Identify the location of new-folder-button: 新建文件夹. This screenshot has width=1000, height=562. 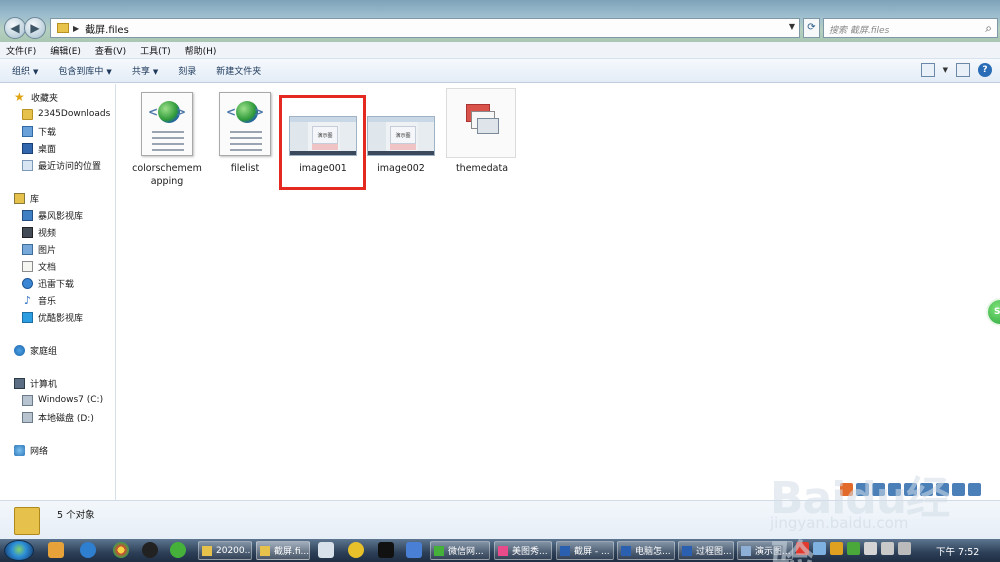
(238, 70).